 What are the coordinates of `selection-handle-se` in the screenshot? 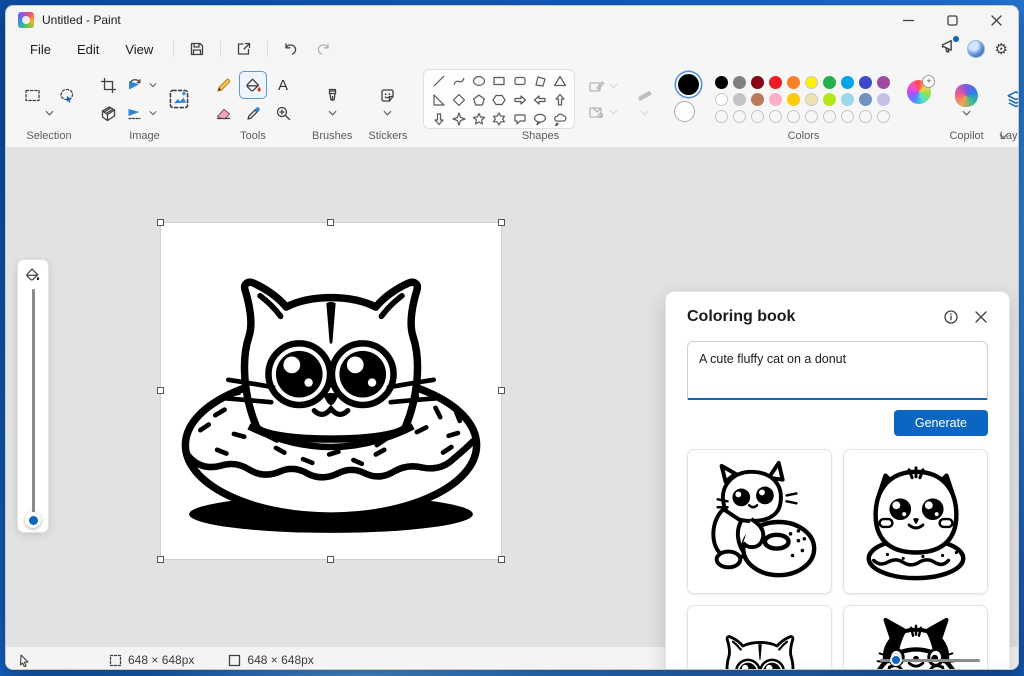 It's located at (501, 559).